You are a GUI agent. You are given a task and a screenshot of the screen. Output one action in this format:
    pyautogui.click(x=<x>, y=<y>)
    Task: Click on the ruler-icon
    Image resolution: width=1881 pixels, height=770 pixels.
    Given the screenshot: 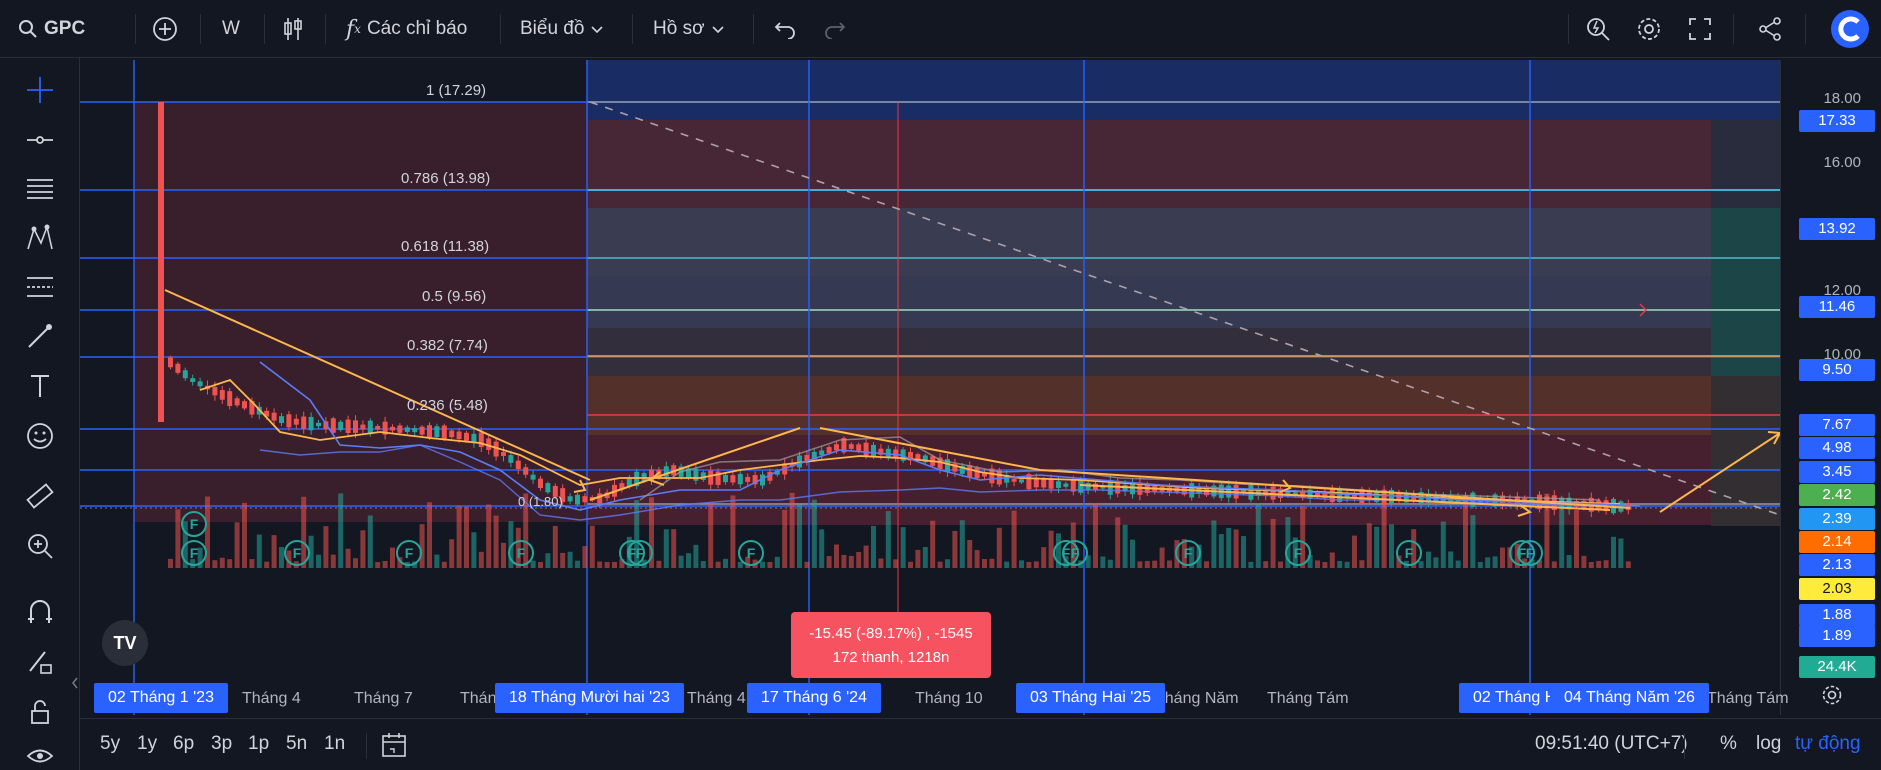 What is the action you would take?
    pyautogui.click(x=40, y=498)
    